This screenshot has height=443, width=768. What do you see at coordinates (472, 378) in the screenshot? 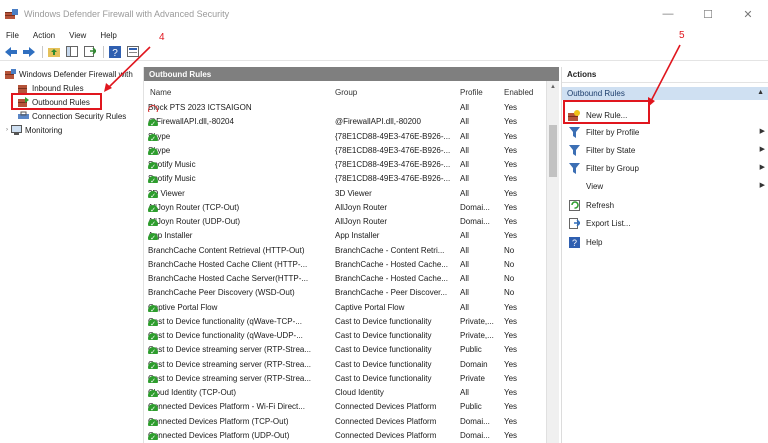
I see `rule-profile: Private` at bounding box center [472, 378].